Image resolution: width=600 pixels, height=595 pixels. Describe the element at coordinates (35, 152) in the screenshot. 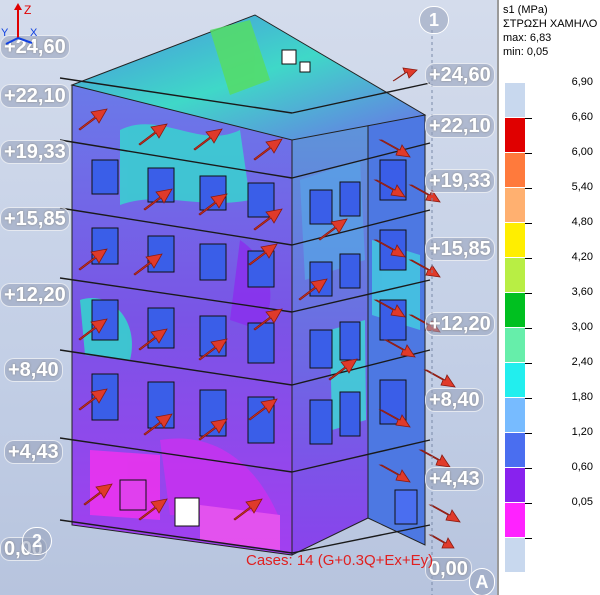

I see `level-label-left: +19,33` at that location.